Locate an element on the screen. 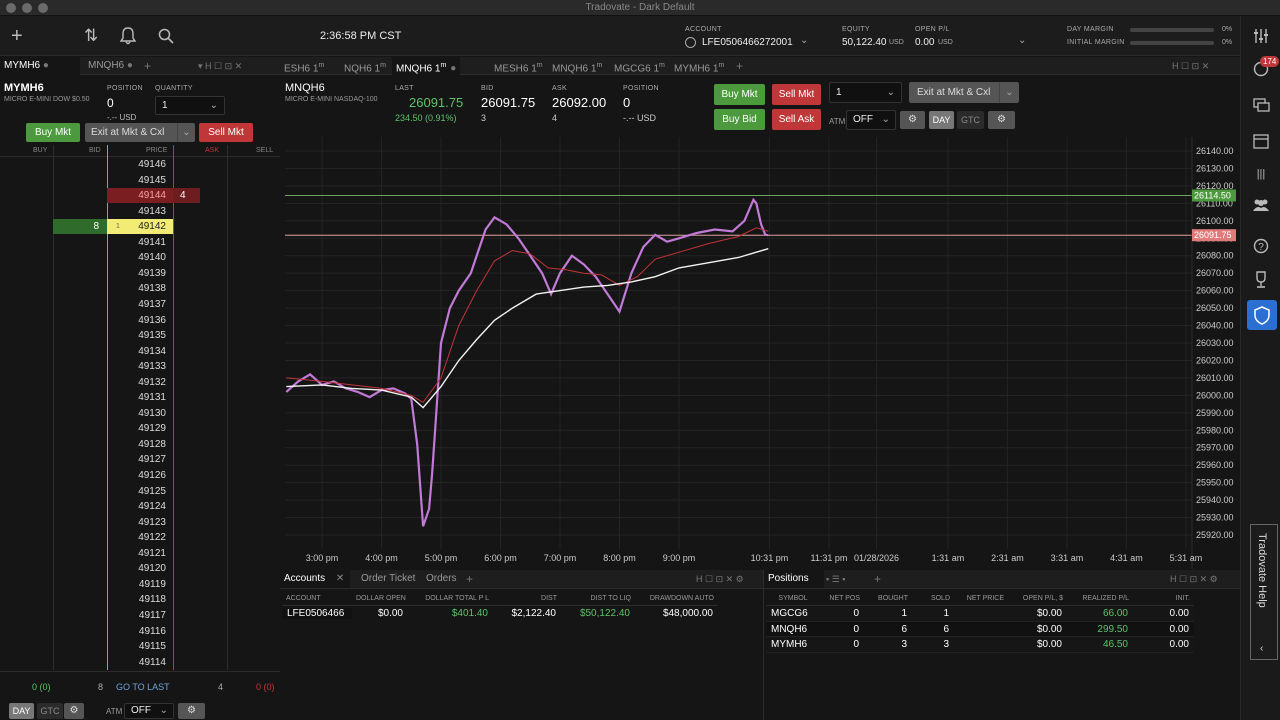  dom-row: 49137 is located at coordinates (140, 305).